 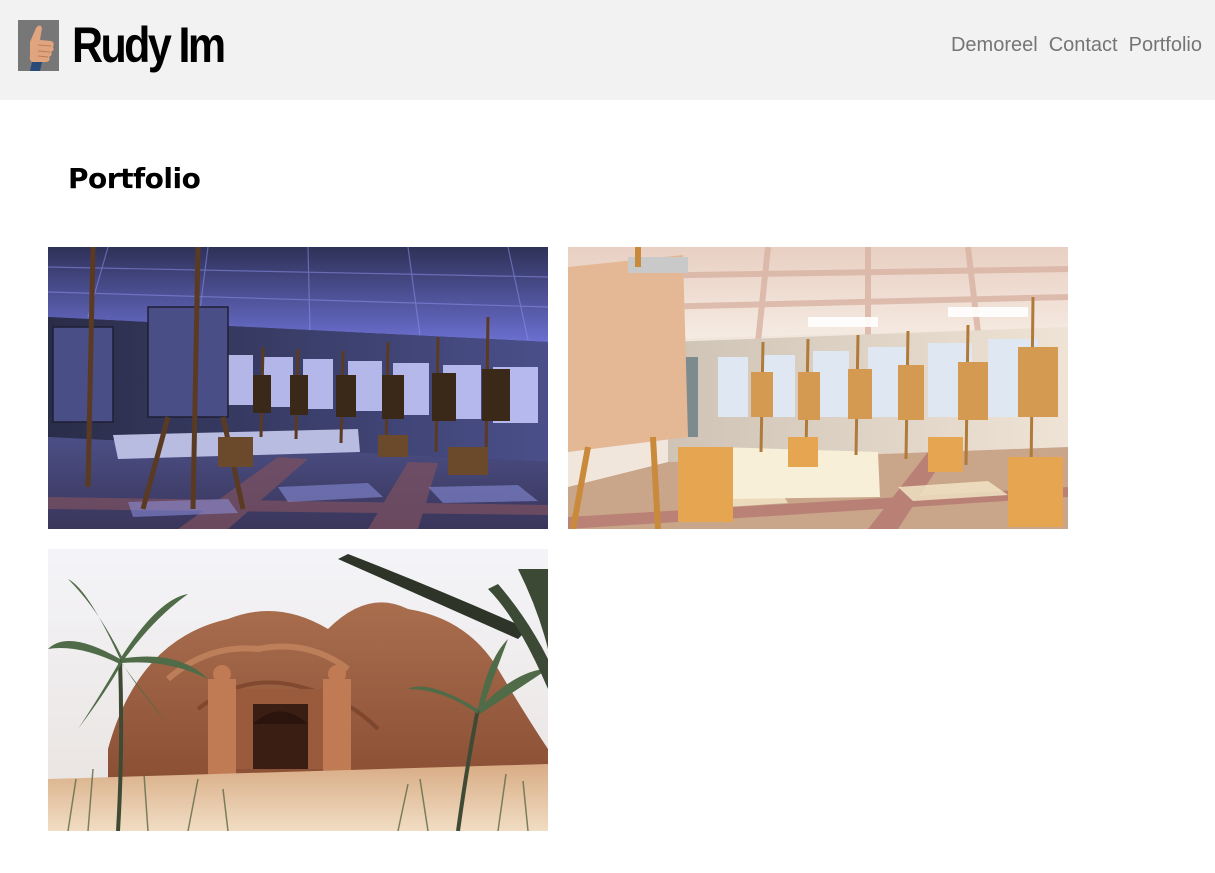 I want to click on nav-link-contact: Contact, so click(x=1083, y=45).